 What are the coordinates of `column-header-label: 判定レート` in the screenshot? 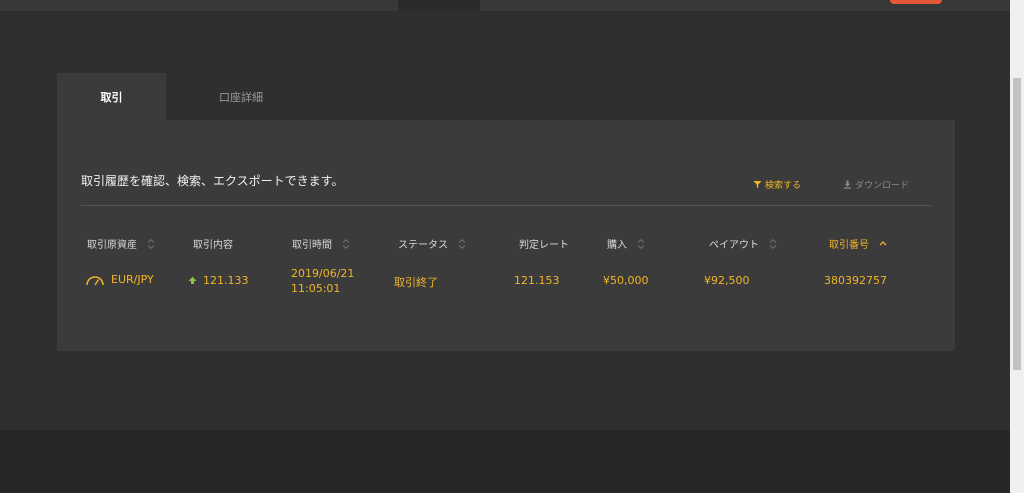 It's located at (544, 245).